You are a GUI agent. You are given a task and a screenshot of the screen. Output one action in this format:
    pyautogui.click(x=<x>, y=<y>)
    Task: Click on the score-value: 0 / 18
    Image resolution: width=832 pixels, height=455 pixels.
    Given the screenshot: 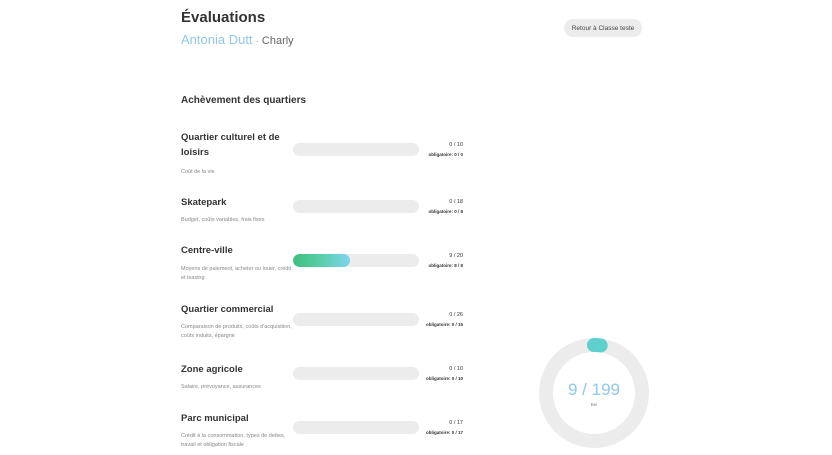 What is the action you would take?
    pyautogui.click(x=456, y=202)
    